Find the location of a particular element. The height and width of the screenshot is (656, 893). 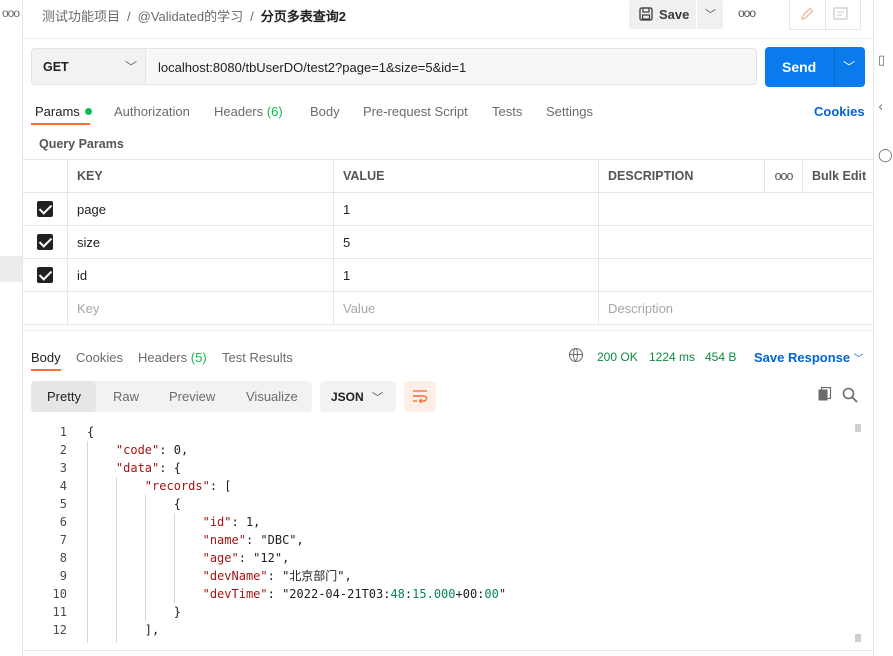

line-number: 7 is located at coordinates (63, 540).